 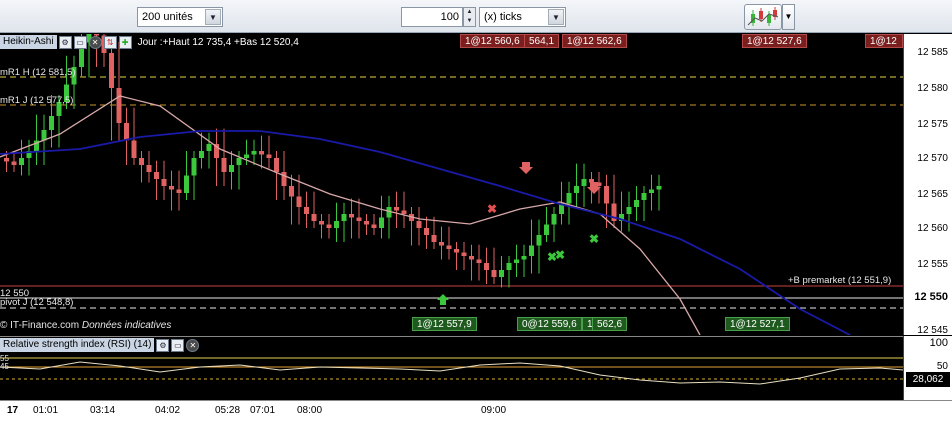 What do you see at coordinates (526, 168) in the screenshot?
I see `sell-arrow-icon` at bounding box center [526, 168].